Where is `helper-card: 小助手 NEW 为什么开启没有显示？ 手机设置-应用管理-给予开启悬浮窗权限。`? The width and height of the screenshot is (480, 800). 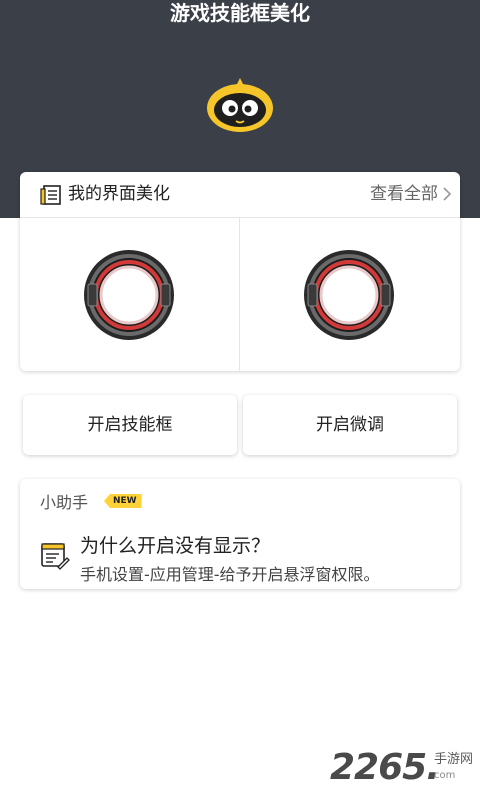 helper-card: 小助手 NEW 为什么开启没有显示？ 手机设置-应用管理-给予开启悬浮窗权限。 is located at coordinates (240, 534).